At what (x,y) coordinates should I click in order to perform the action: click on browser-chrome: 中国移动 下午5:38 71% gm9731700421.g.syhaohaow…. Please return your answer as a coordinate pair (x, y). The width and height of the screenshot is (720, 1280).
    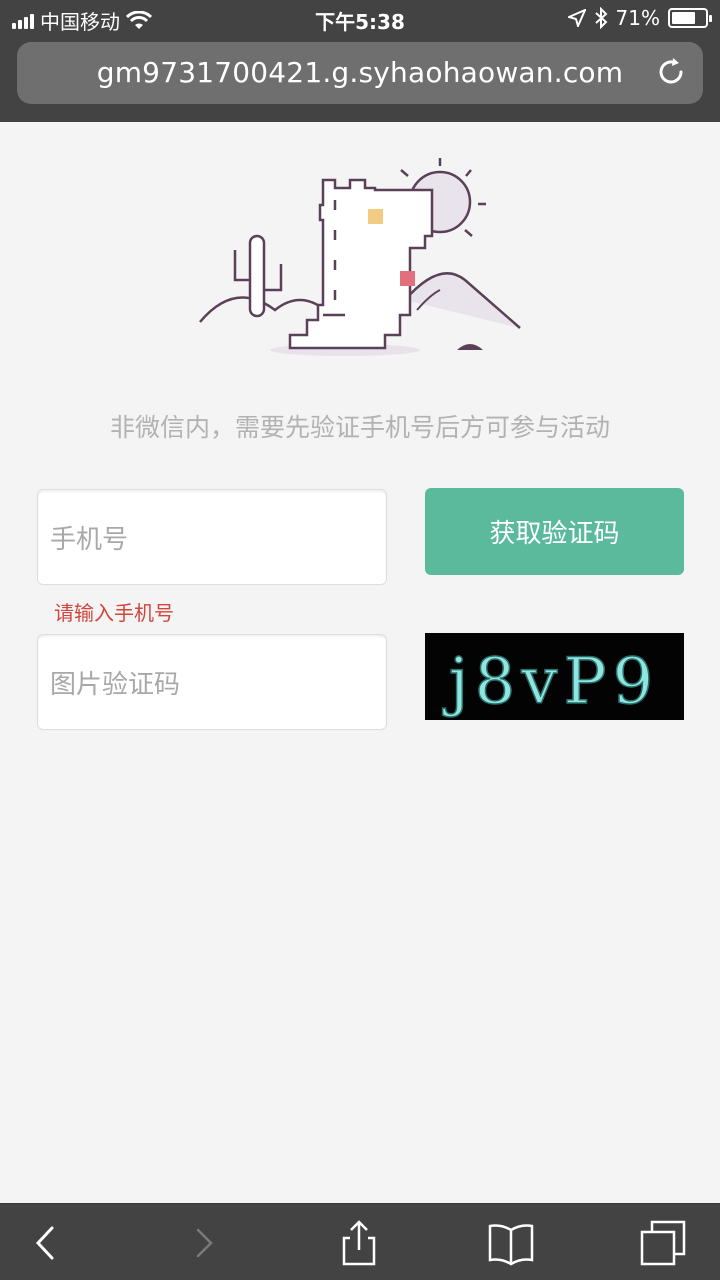
    Looking at the image, I should click on (360, 61).